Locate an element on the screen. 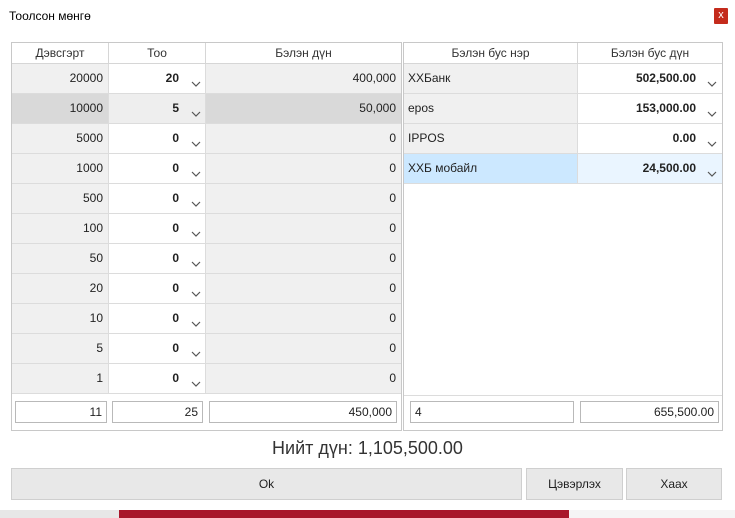 The image size is (735, 518). noncash-amount-value: 0.00 is located at coordinates (684, 138).